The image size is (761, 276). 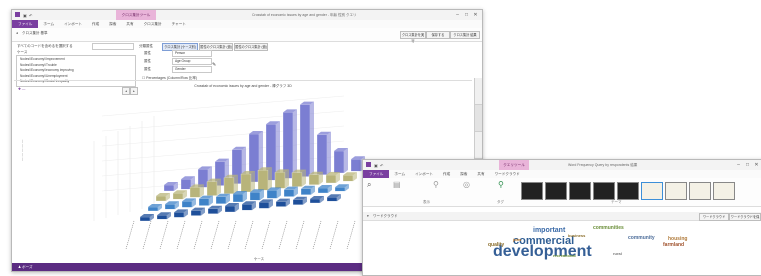 I want to click on tool-icon-3: ◎, so click(x=466, y=184).